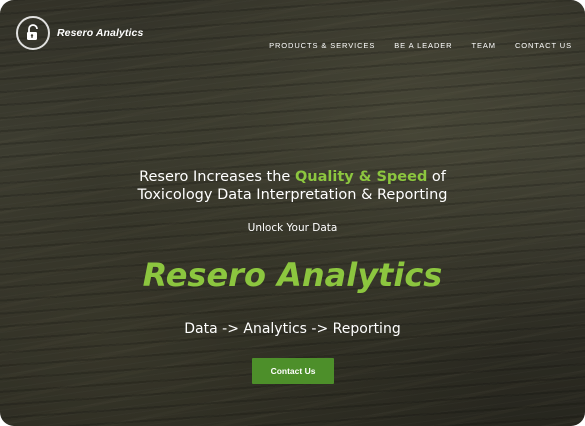 The width and height of the screenshot is (585, 426). I want to click on hero-subline: Data -> Analytics -> Reporting, so click(292, 329).